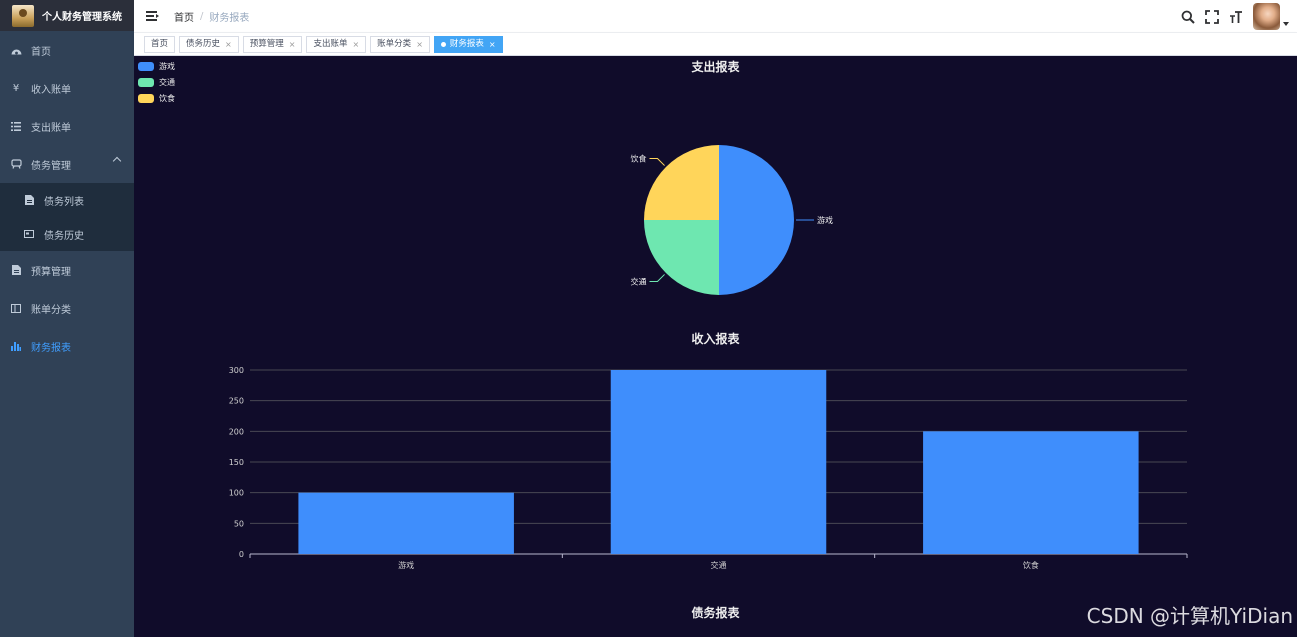 This screenshot has width=1297, height=637. What do you see at coordinates (51, 128) in the screenshot?
I see `sidebar-item-label: 支出账单` at bounding box center [51, 128].